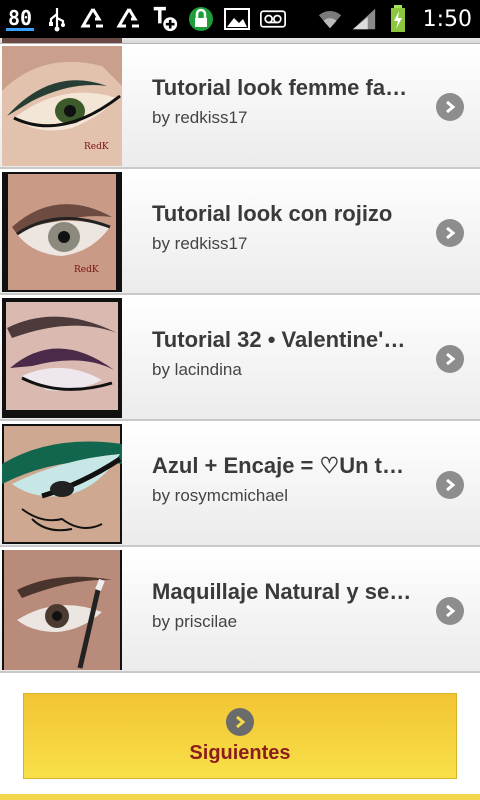 The height and width of the screenshot is (800, 480). I want to click on t-plus-icon, so click(165, 19).